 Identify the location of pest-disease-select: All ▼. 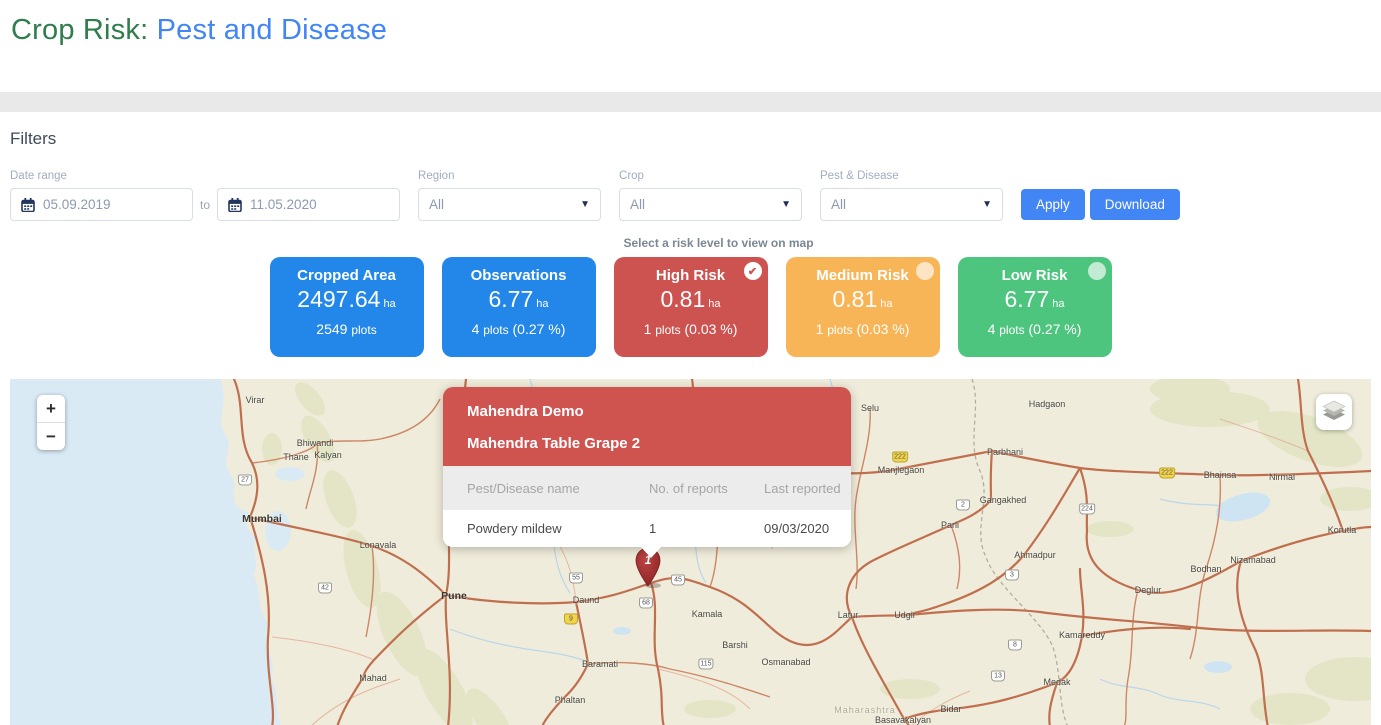
(912, 204).